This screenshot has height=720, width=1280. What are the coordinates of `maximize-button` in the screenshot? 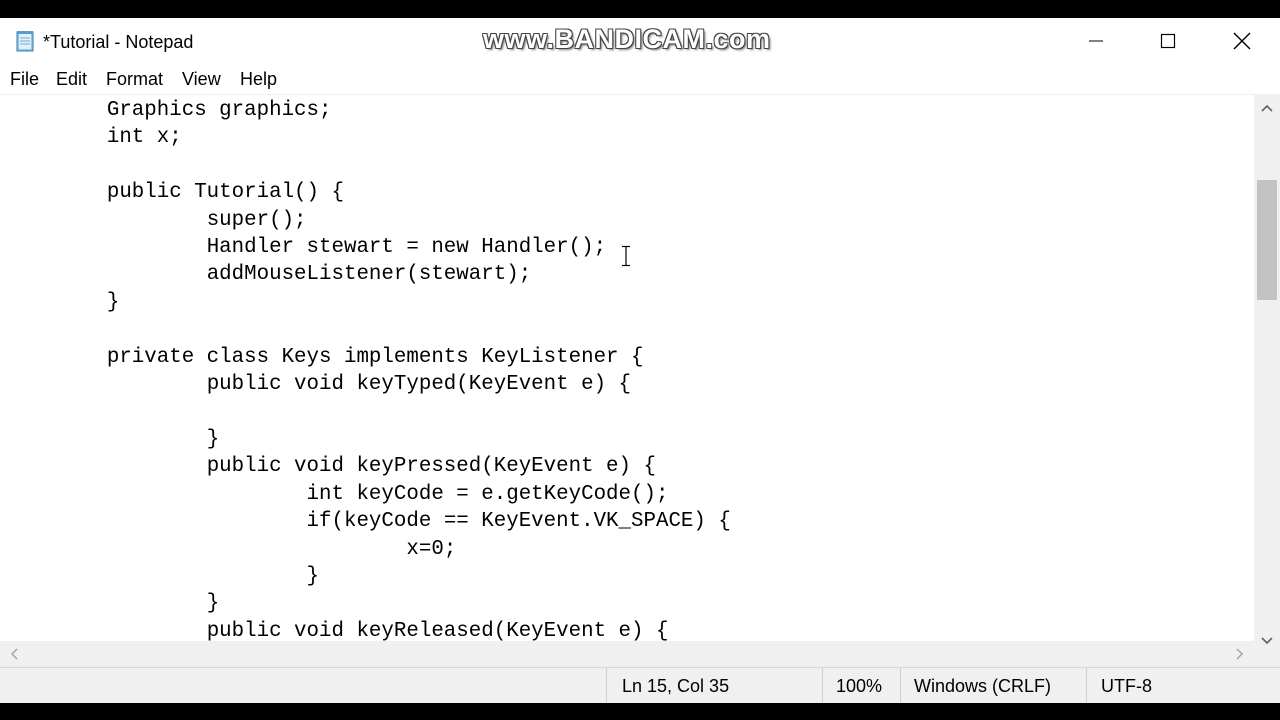 It's located at (1168, 41).